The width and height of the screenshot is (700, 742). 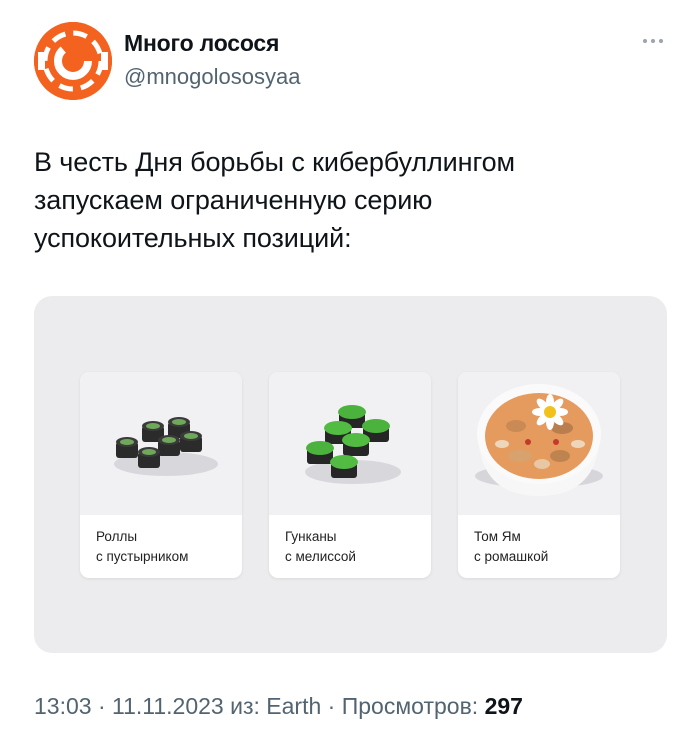 I want to click on menu-card-caption: Гунканы с мелиссой, so click(x=320, y=547).